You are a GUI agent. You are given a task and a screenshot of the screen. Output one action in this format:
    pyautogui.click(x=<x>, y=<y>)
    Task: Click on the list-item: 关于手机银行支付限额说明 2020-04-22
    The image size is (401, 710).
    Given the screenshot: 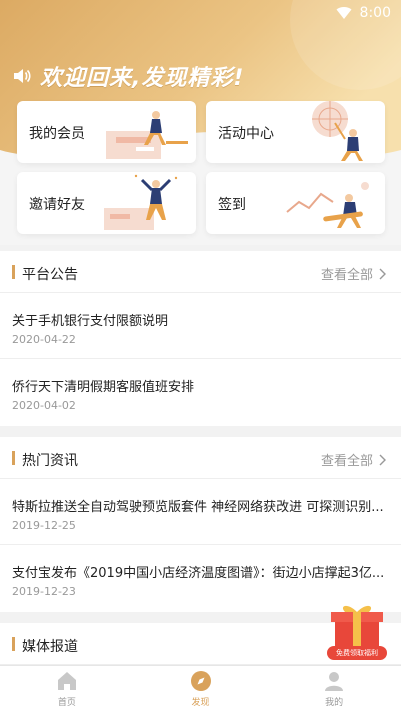 What is the action you would take?
    pyautogui.click(x=200, y=326)
    